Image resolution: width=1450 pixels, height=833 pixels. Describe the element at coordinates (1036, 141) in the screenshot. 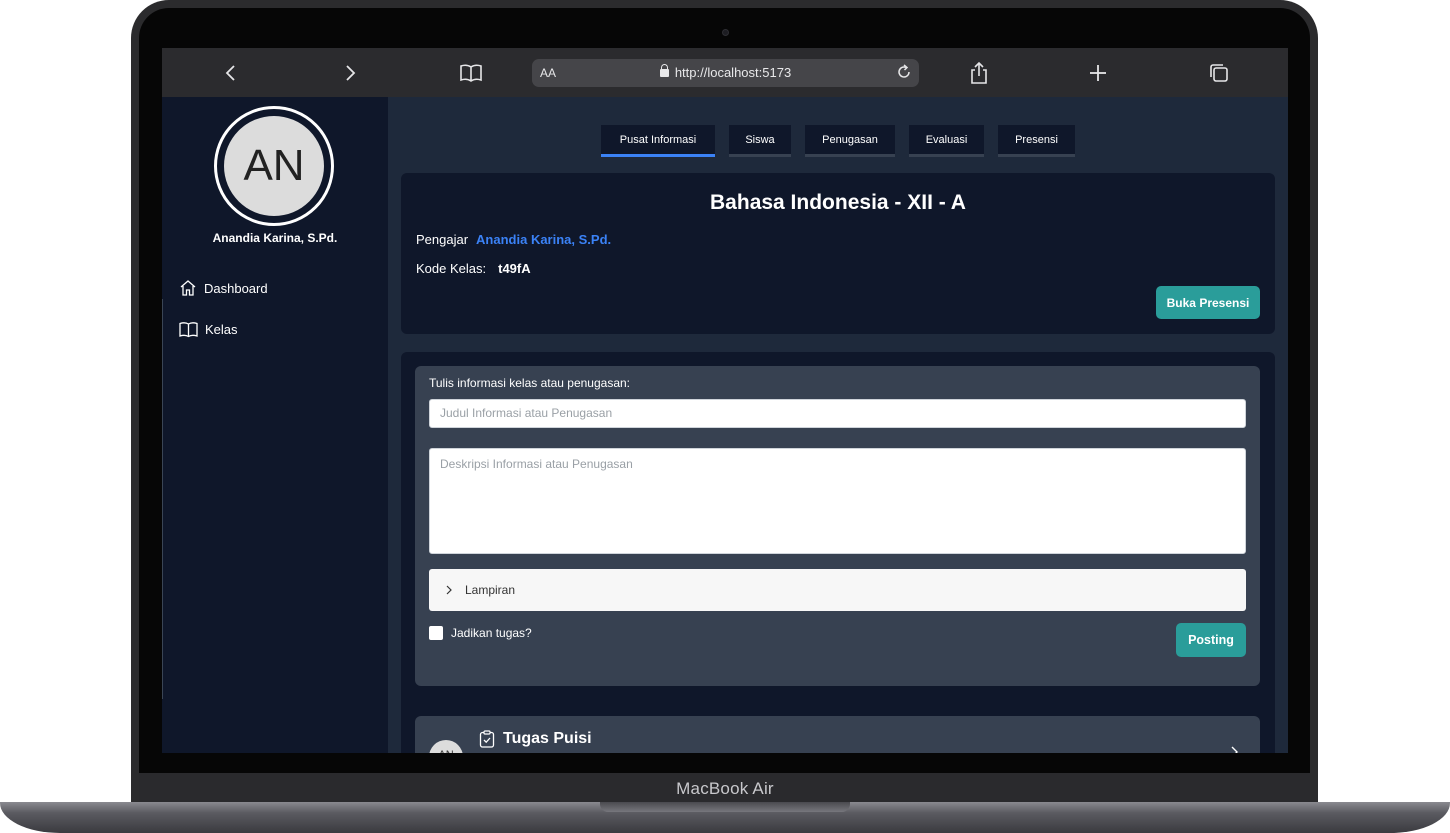

I see `tab-presensi: Presensi` at that location.